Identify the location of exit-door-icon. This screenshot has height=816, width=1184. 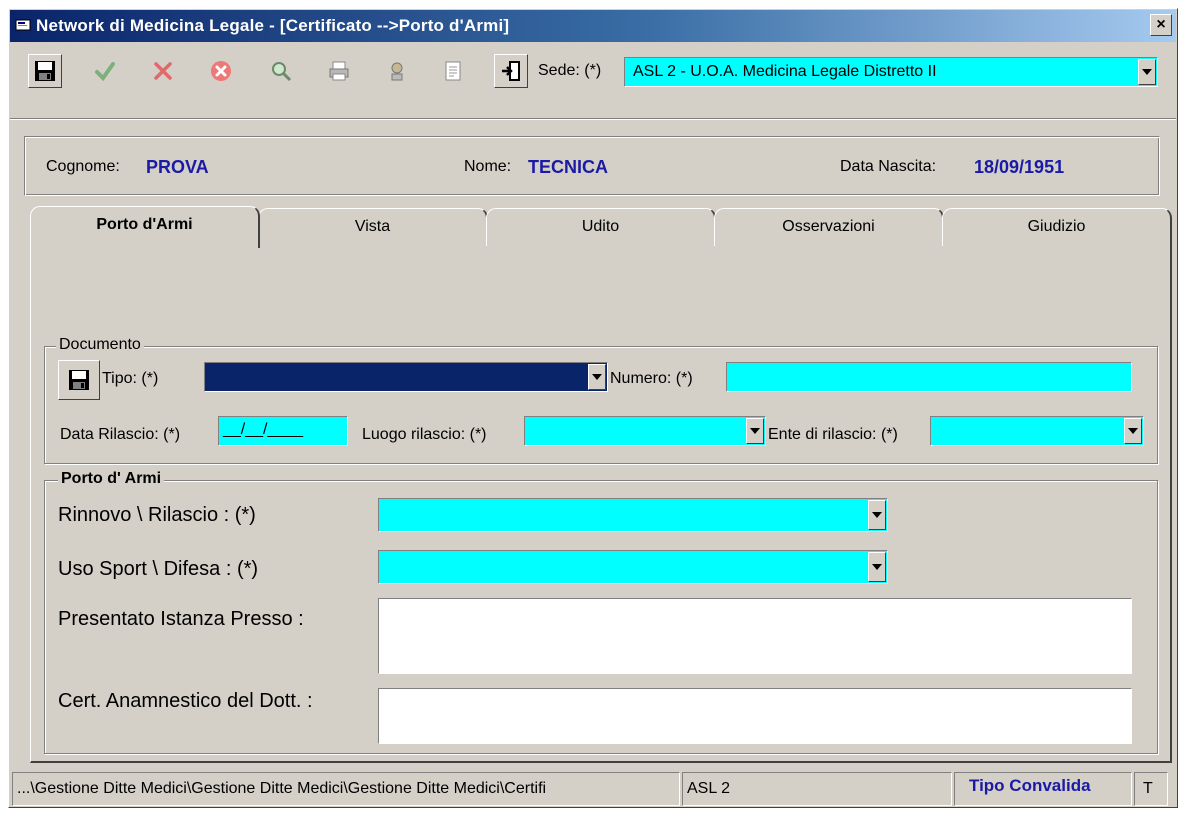
(511, 71).